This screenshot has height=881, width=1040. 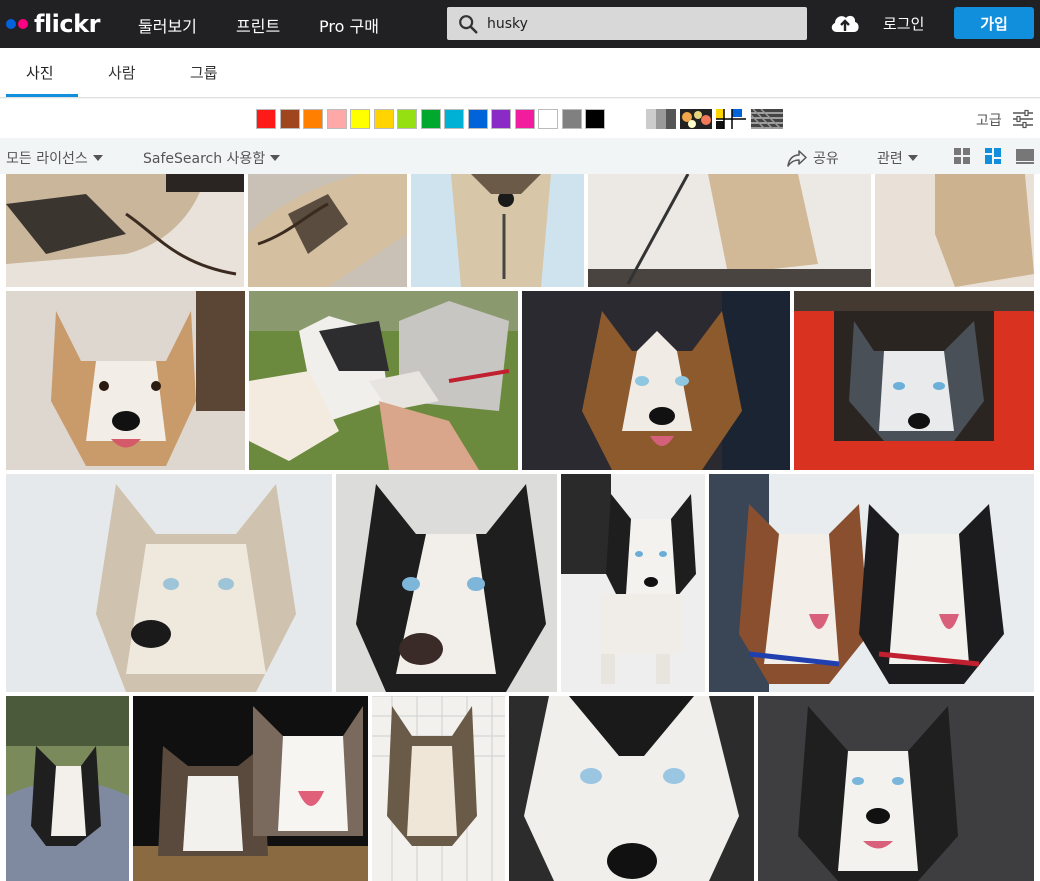 I want to click on license-dropdown: 모든 라이선스, so click(x=54, y=158).